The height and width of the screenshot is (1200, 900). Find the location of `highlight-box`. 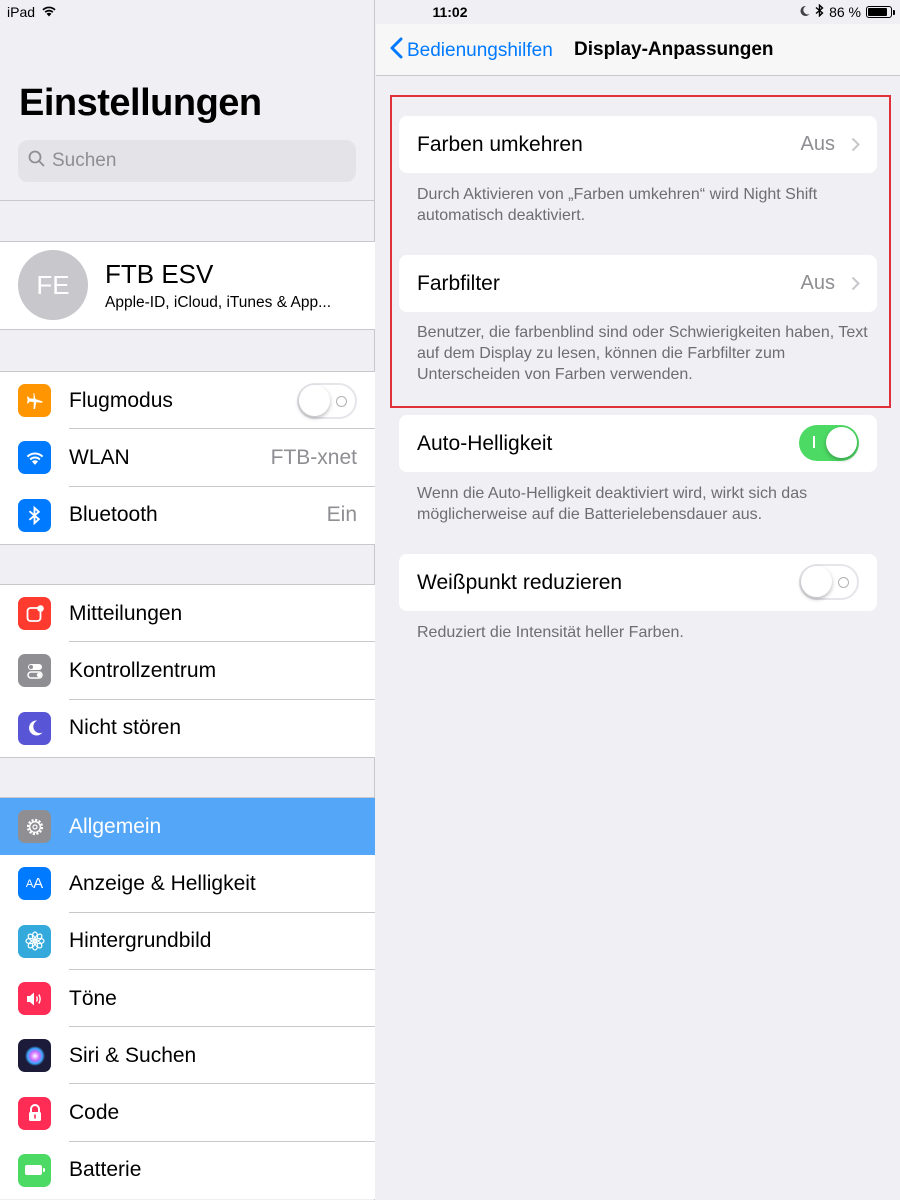

highlight-box is located at coordinates (640, 251).